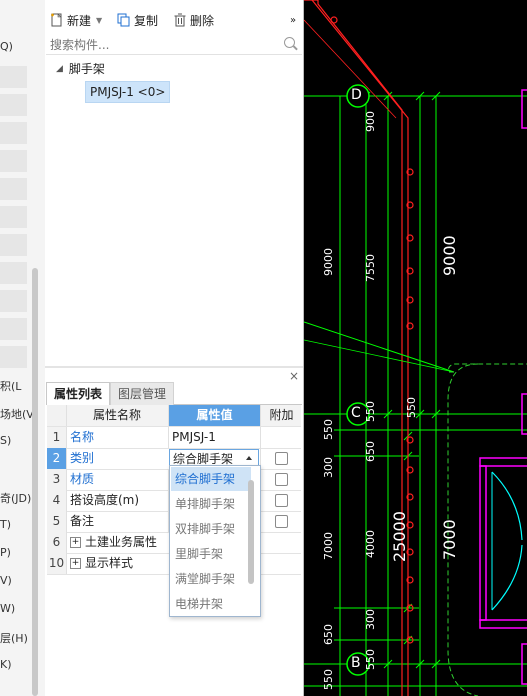  I want to click on delete-button-label: 删除, so click(202, 20).